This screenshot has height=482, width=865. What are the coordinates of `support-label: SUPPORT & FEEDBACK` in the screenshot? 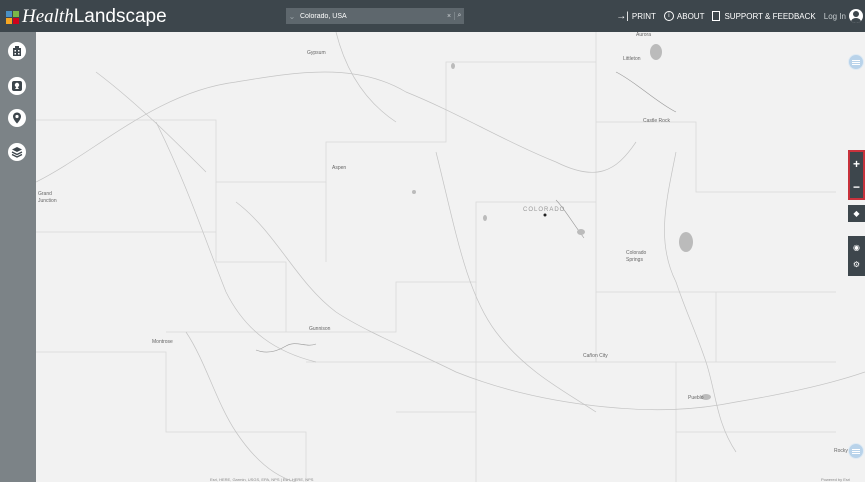 It's located at (770, 16).